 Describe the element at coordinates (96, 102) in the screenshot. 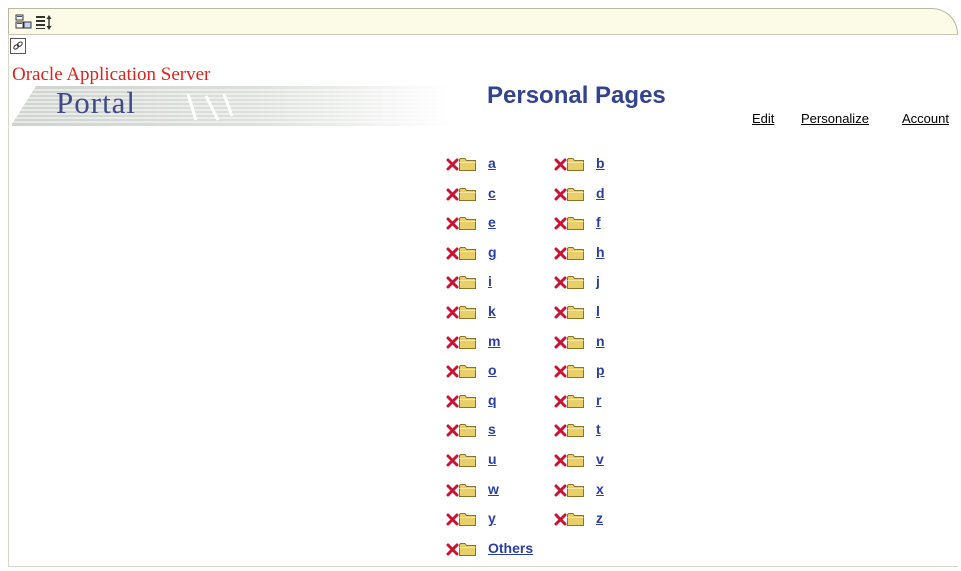

I see `portal-logo-text: Portal` at that location.